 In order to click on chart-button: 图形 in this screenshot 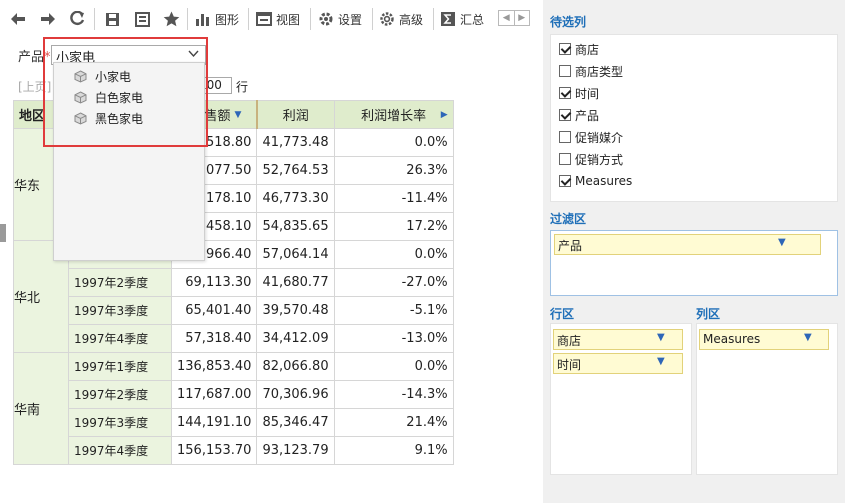, I will do `click(217, 19)`.